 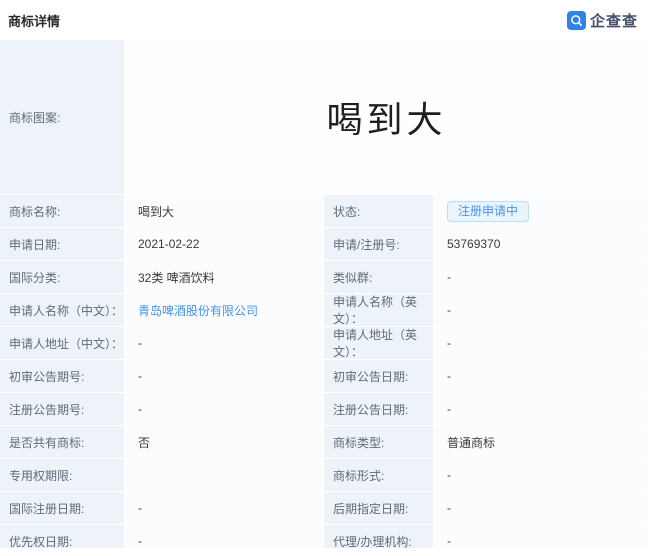 What do you see at coordinates (224, 343) in the screenshot?
I see `applicant-address-value: -` at bounding box center [224, 343].